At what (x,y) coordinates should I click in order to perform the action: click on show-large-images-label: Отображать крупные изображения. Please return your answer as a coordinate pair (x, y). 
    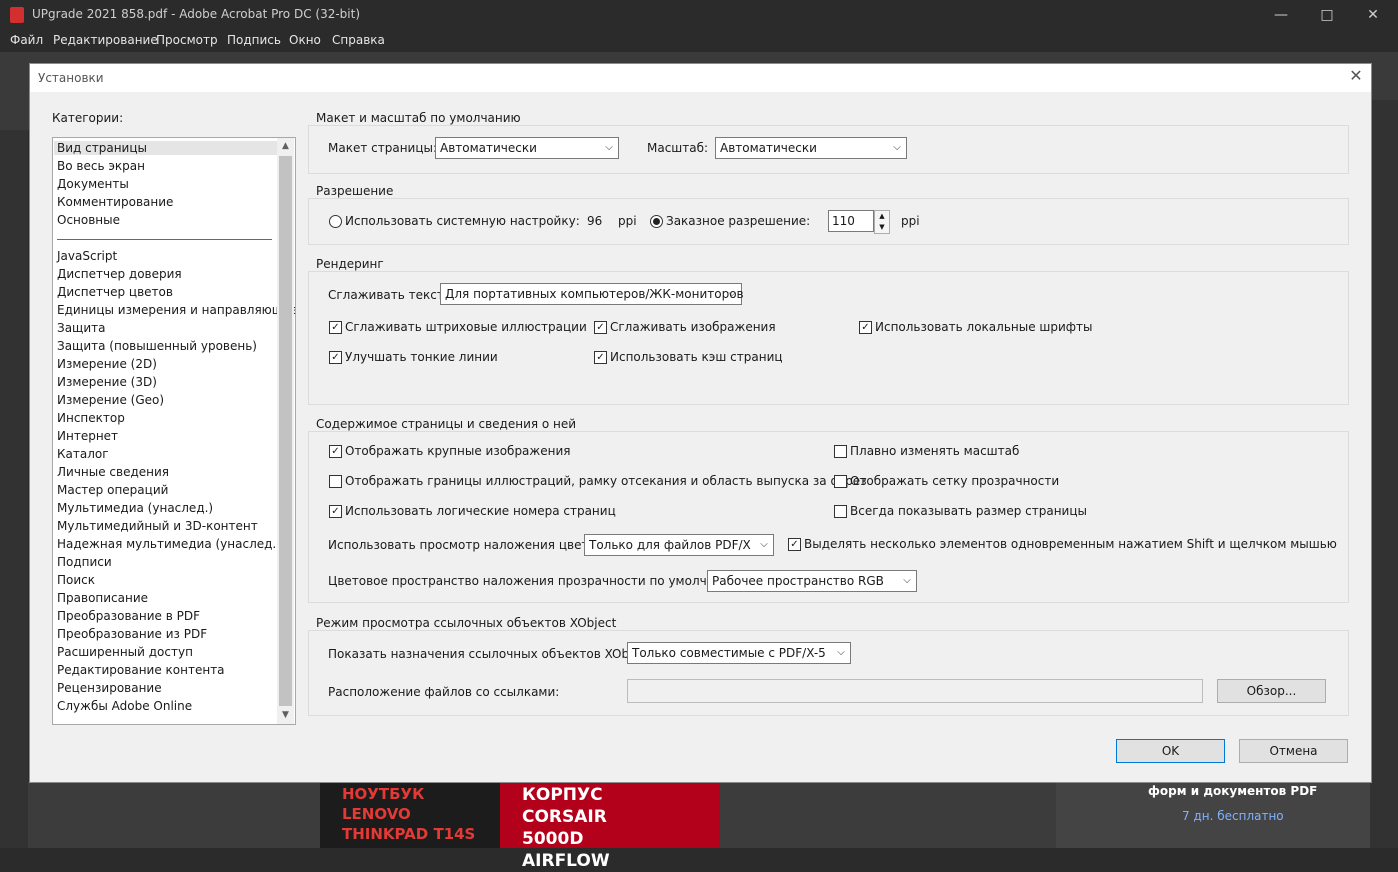
    Looking at the image, I should click on (458, 451).